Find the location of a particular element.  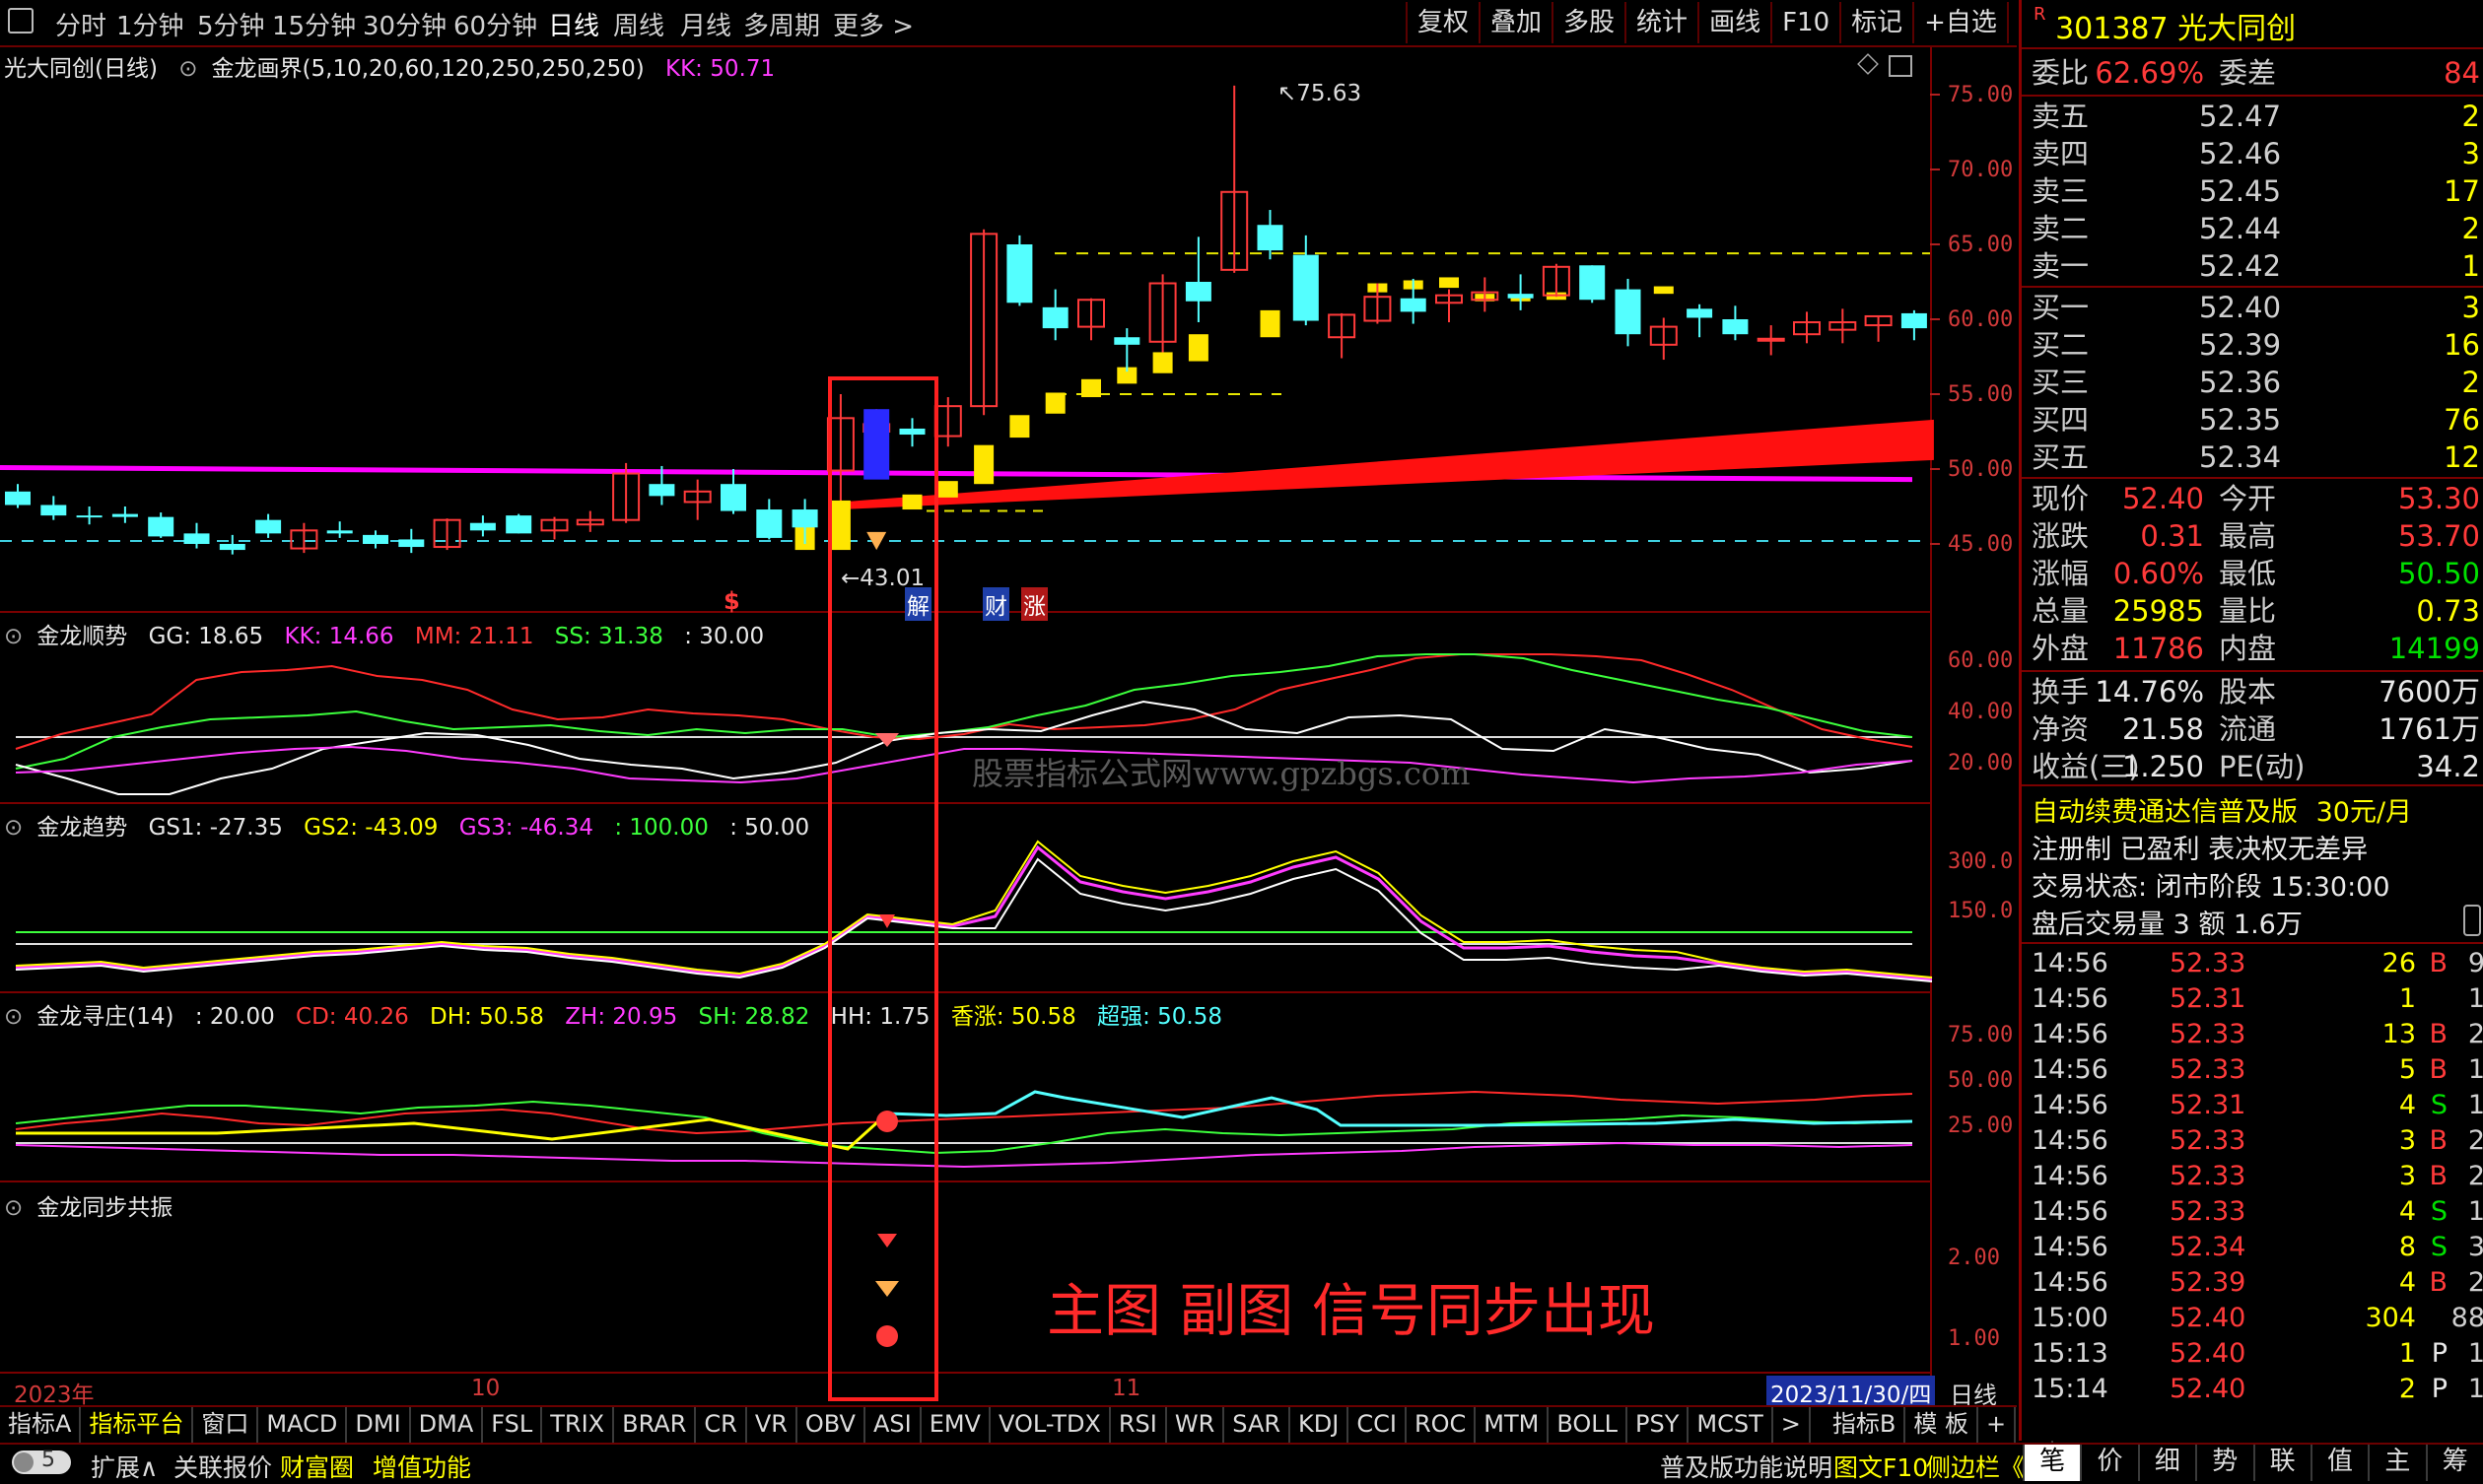

indicator-tab-21: MTM is located at coordinates (1513, 1425).